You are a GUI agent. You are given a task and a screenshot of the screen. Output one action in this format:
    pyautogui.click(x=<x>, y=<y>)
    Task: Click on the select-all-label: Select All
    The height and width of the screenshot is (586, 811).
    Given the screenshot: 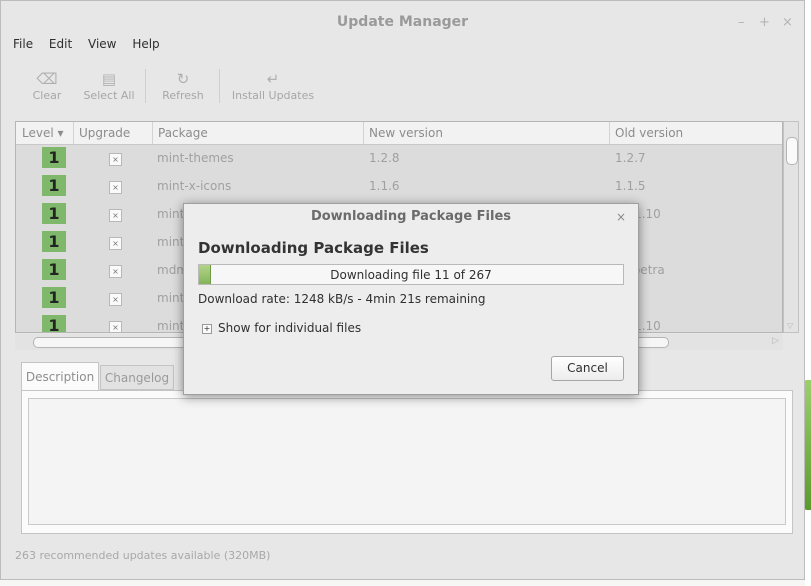 What is the action you would take?
    pyautogui.click(x=109, y=95)
    